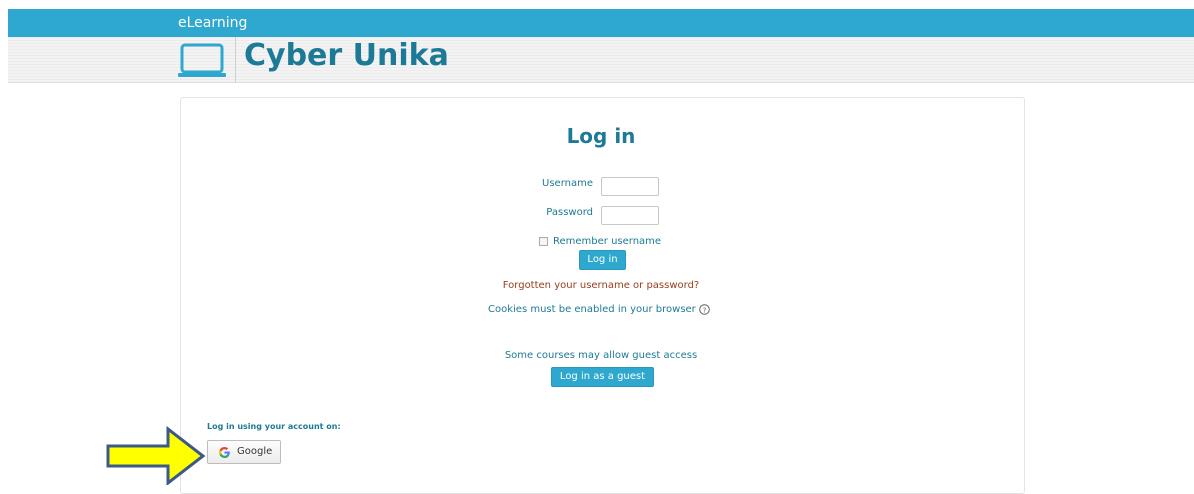 Image resolution: width=1194 pixels, height=494 pixels. I want to click on help-icon: ?, so click(704, 309).